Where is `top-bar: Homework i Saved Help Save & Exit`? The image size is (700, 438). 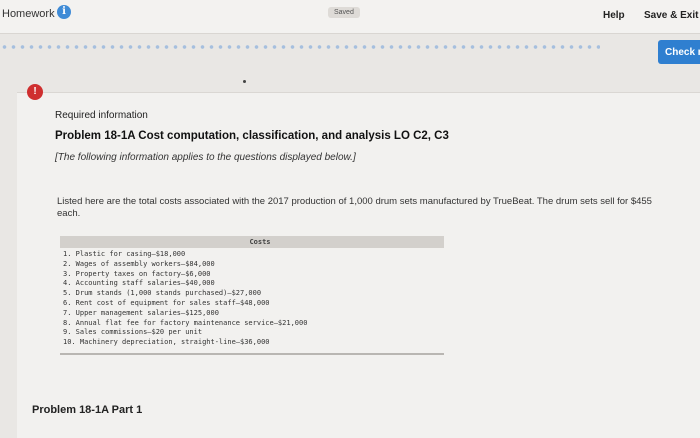 top-bar: Homework i Saved Help Save & Exit is located at coordinates (350, 17).